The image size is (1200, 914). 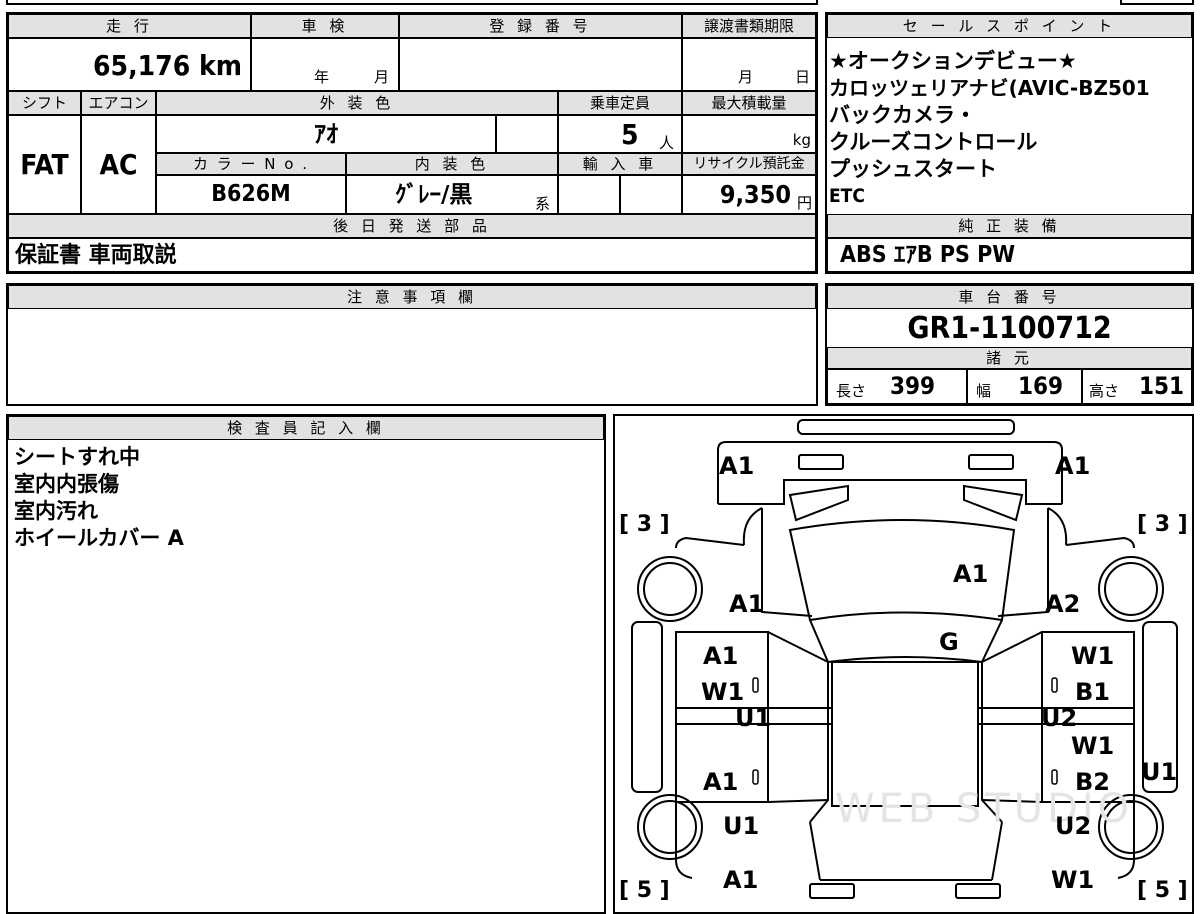 I want to click on registration-header: 登 録 番 号, so click(x=540, y=26).